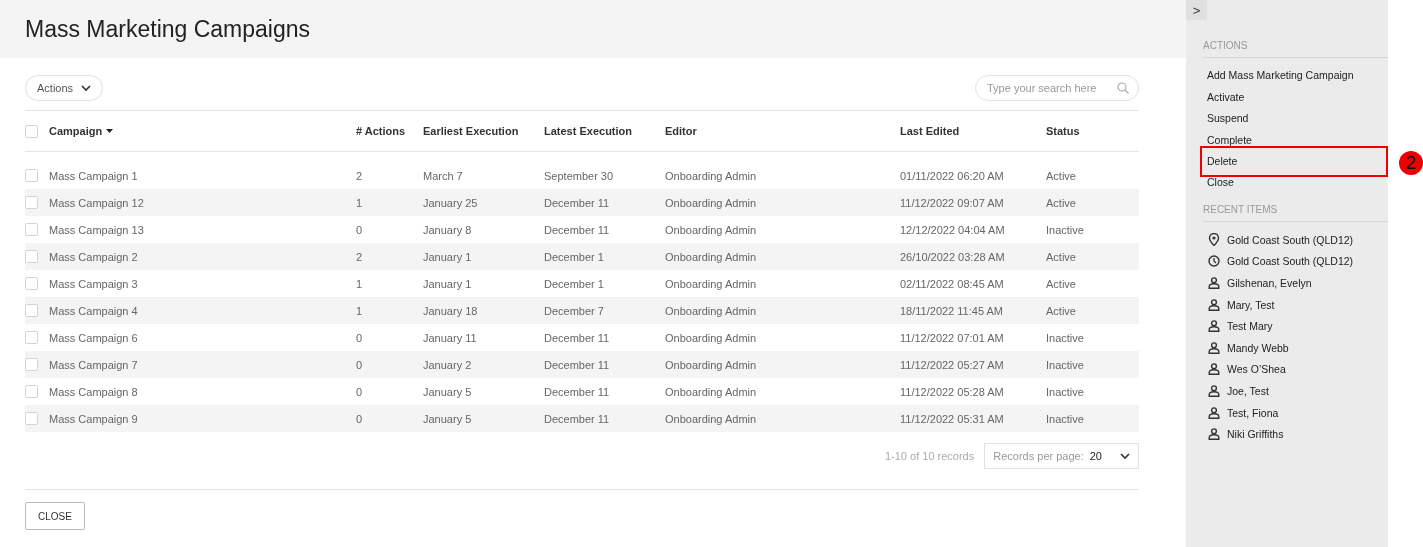 The image size is (1423, 547). What do you see at coordinates (93, 256) in the screenshot?
I see `table-cell: Mass Campaign 2` at bounding box center [93, 256].